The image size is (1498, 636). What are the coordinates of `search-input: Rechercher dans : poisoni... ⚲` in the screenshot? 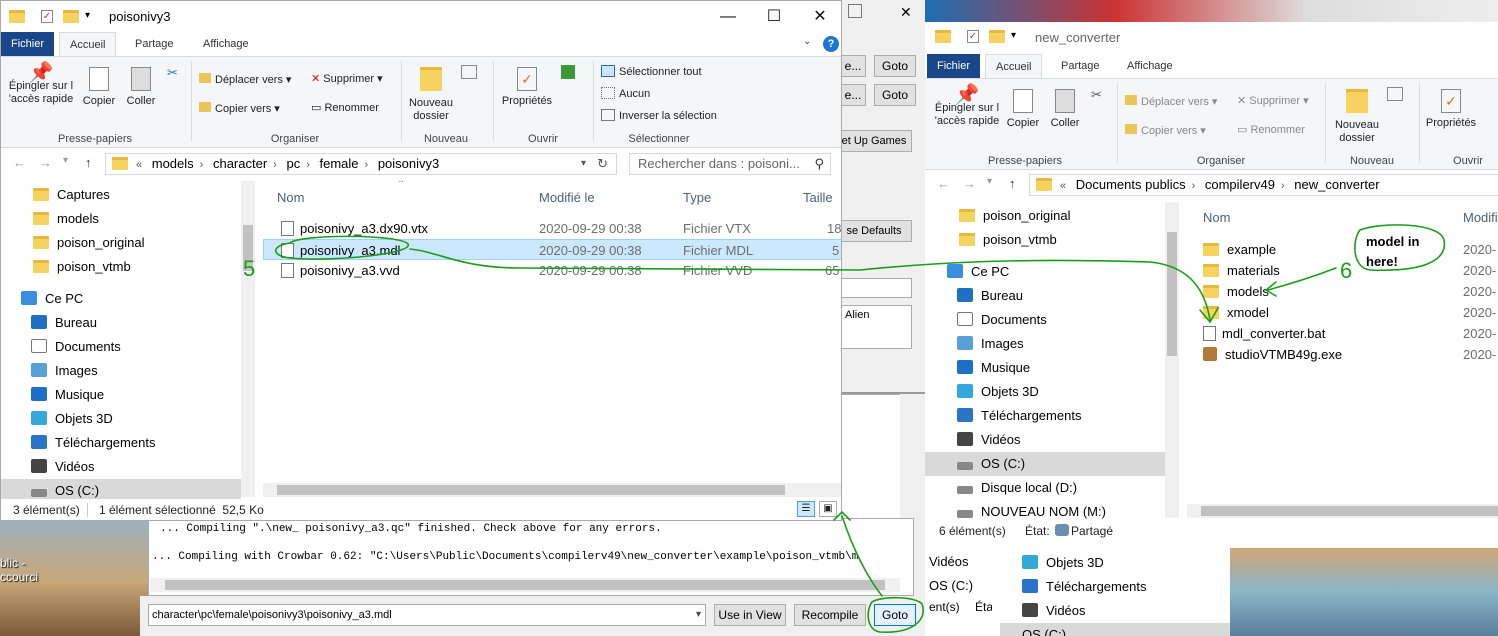 It's located at (730, 164).